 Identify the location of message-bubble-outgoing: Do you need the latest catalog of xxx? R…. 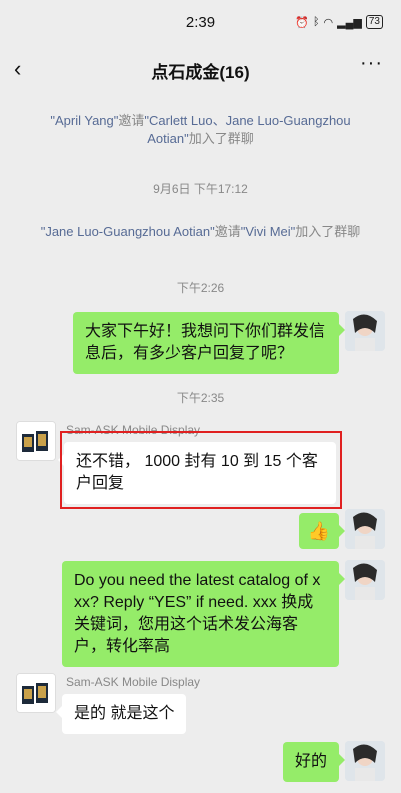
(203, 614).